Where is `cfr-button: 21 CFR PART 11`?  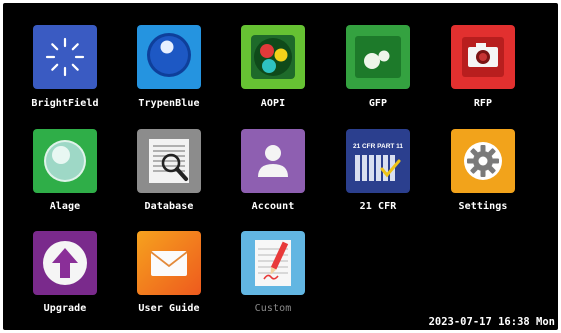
cfr-button: 21 CFR PART 11 is located at coordinates (378, 161).